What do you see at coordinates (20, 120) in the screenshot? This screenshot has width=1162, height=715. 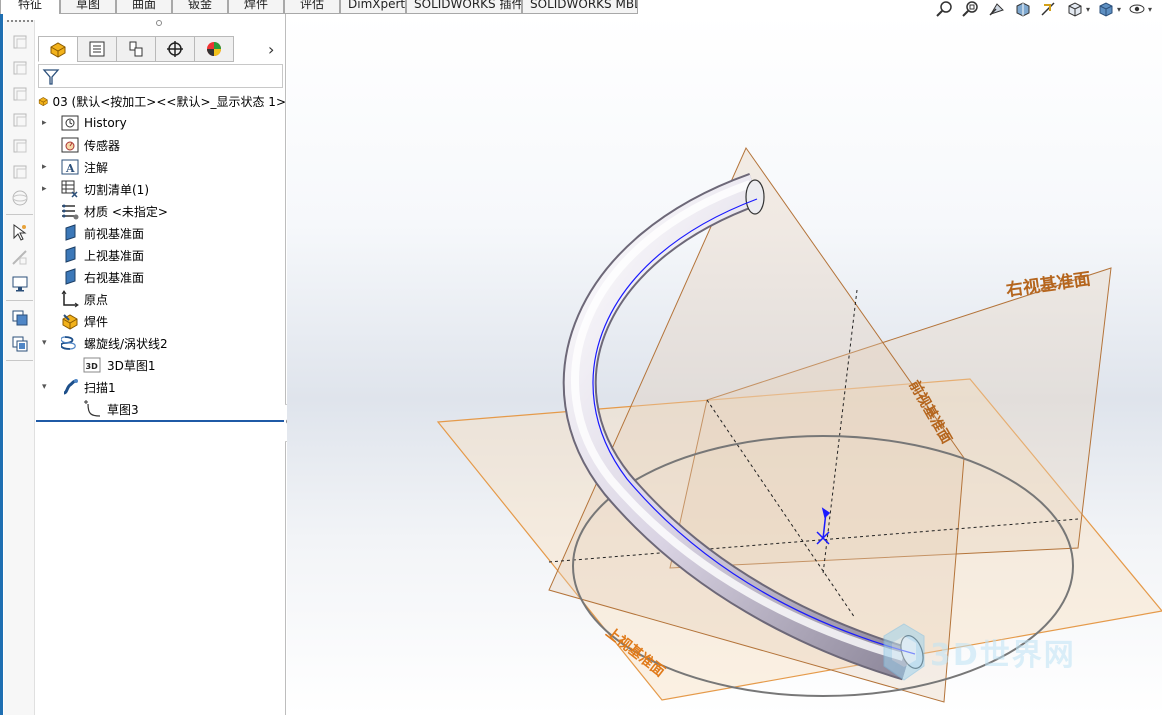 I see `box-view-3-icon` at bounding box center [20, 120].